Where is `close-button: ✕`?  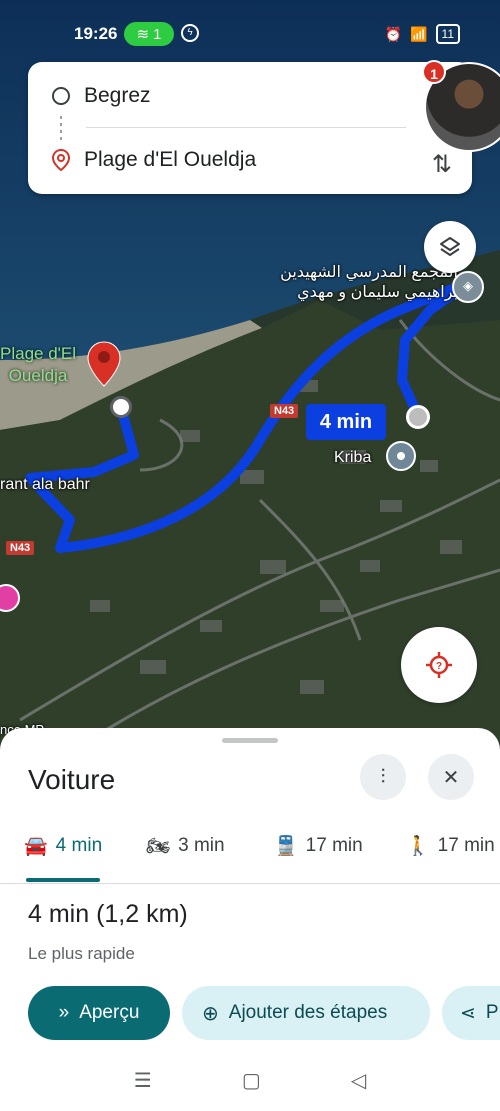 close-button: ✕ is located at coordinates (451, 777).